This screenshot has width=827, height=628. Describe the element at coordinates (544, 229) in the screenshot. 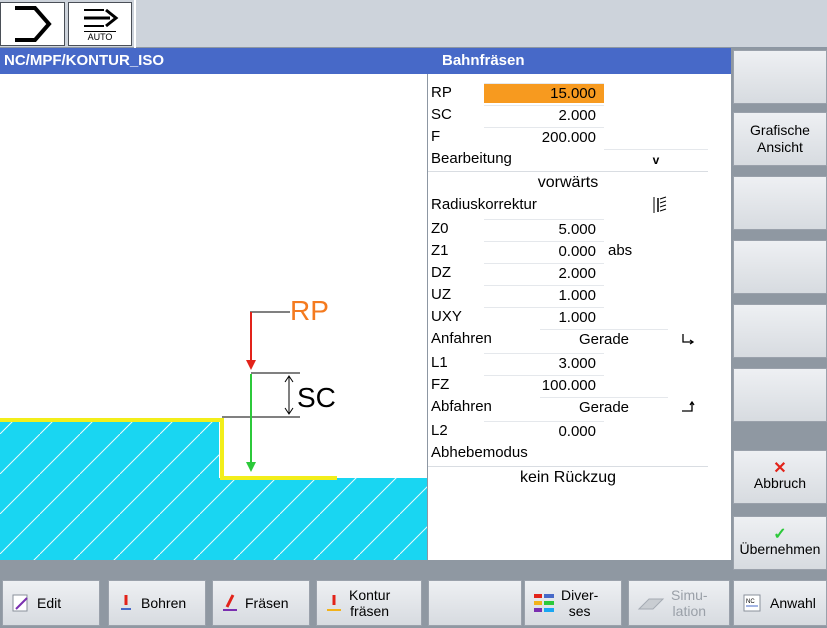

I see `z0-input: 5.000` at that location.